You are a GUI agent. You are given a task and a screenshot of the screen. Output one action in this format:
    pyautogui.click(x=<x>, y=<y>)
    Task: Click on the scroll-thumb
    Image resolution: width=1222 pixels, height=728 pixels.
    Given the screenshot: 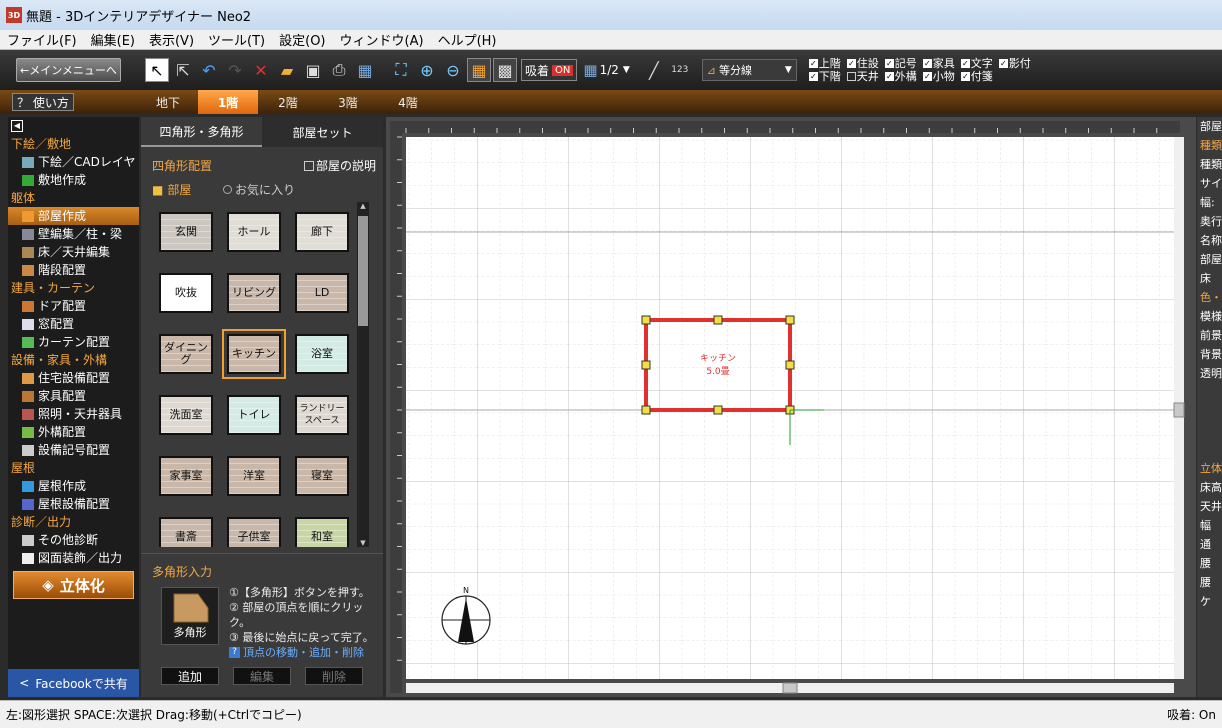 What is the action you would take?
    pyautogui.click(x=363, y=271)
    